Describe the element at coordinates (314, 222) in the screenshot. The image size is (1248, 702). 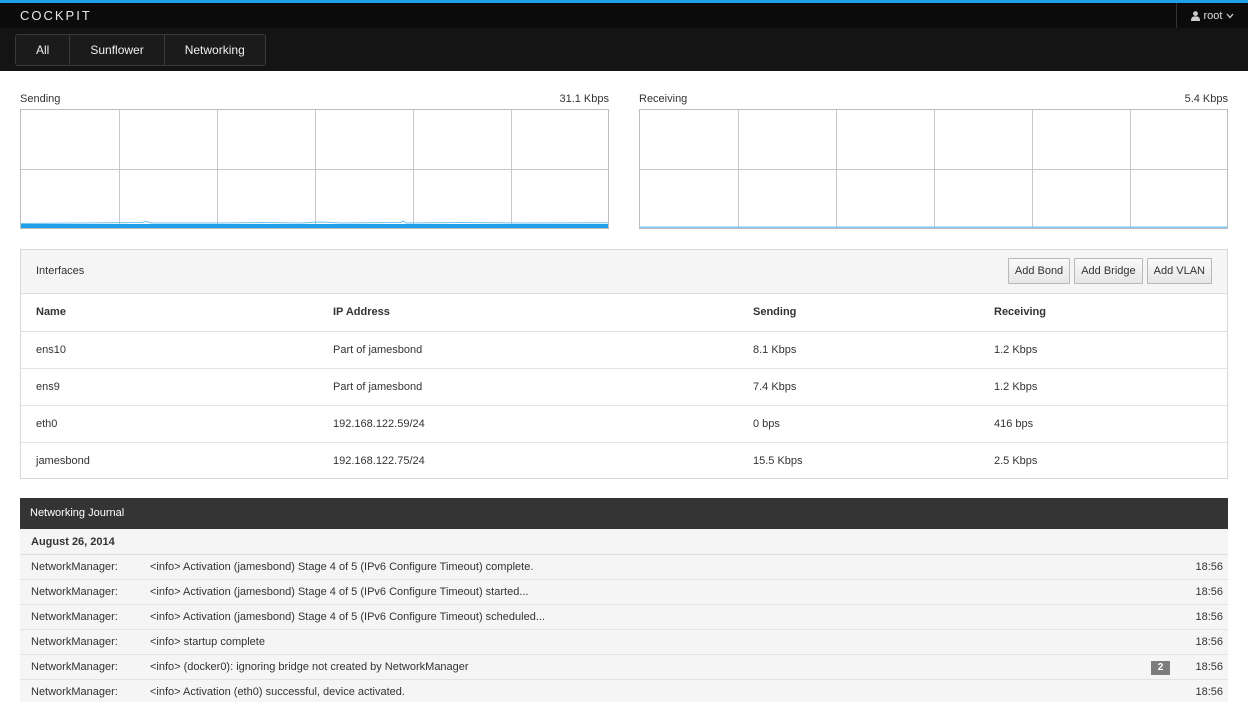
I see `sending-traffic-line` at that location.